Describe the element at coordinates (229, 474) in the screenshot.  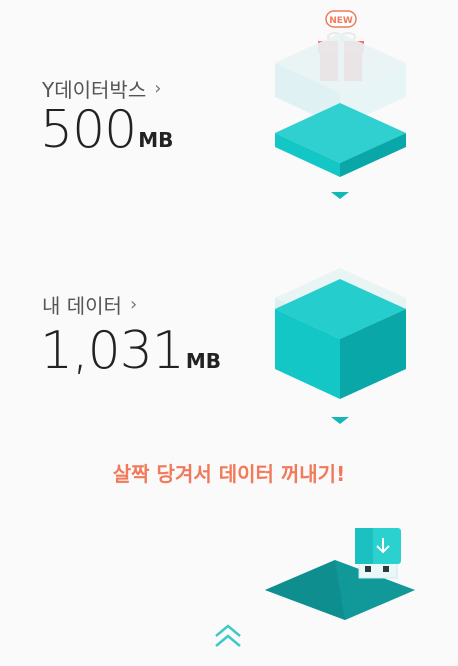
I see `pull-hint-text: 살짝 당겨서 데이터 꺼내기!` at that location.